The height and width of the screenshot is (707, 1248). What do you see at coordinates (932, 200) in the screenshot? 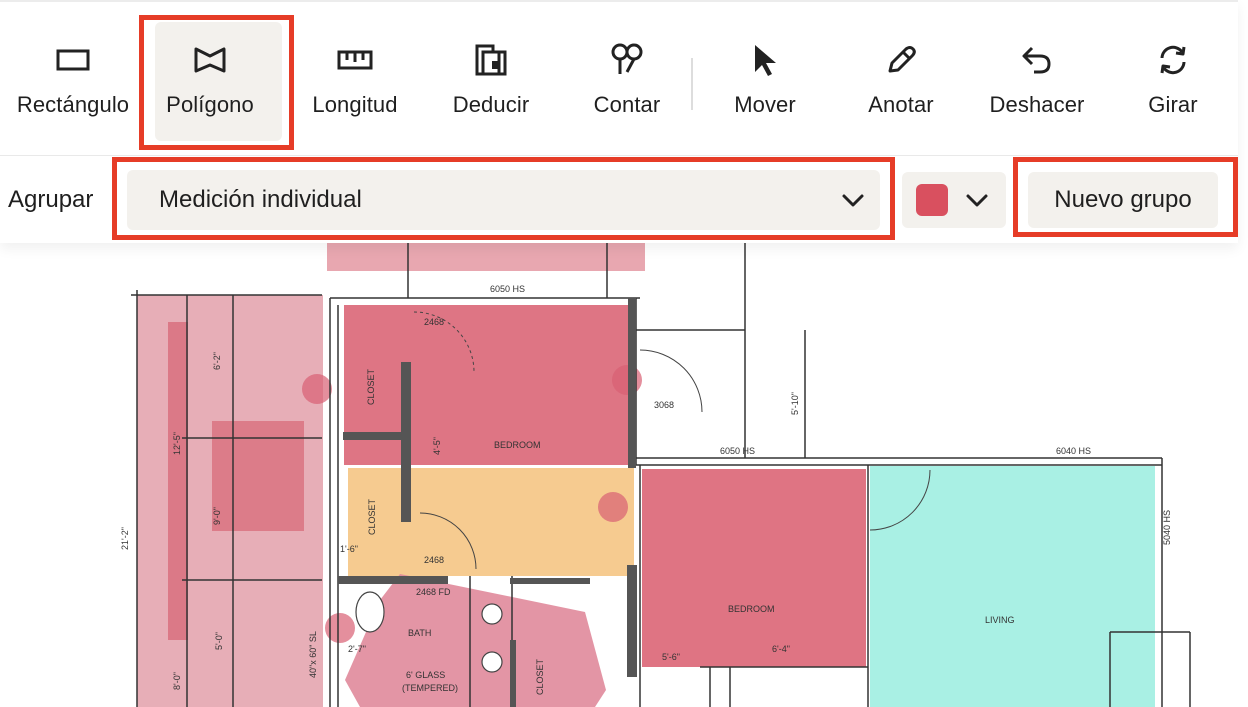
I see `color-swatch` at bounding box center [932, 200].